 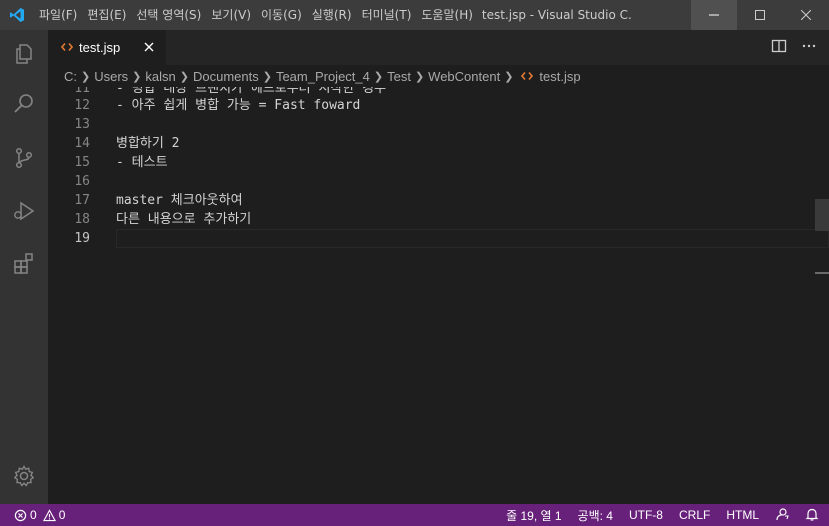 What do you see at coordinates (694, 515) in the screenshot?
I see `eol-setting: CRLF` at bounding box center [694, 515].